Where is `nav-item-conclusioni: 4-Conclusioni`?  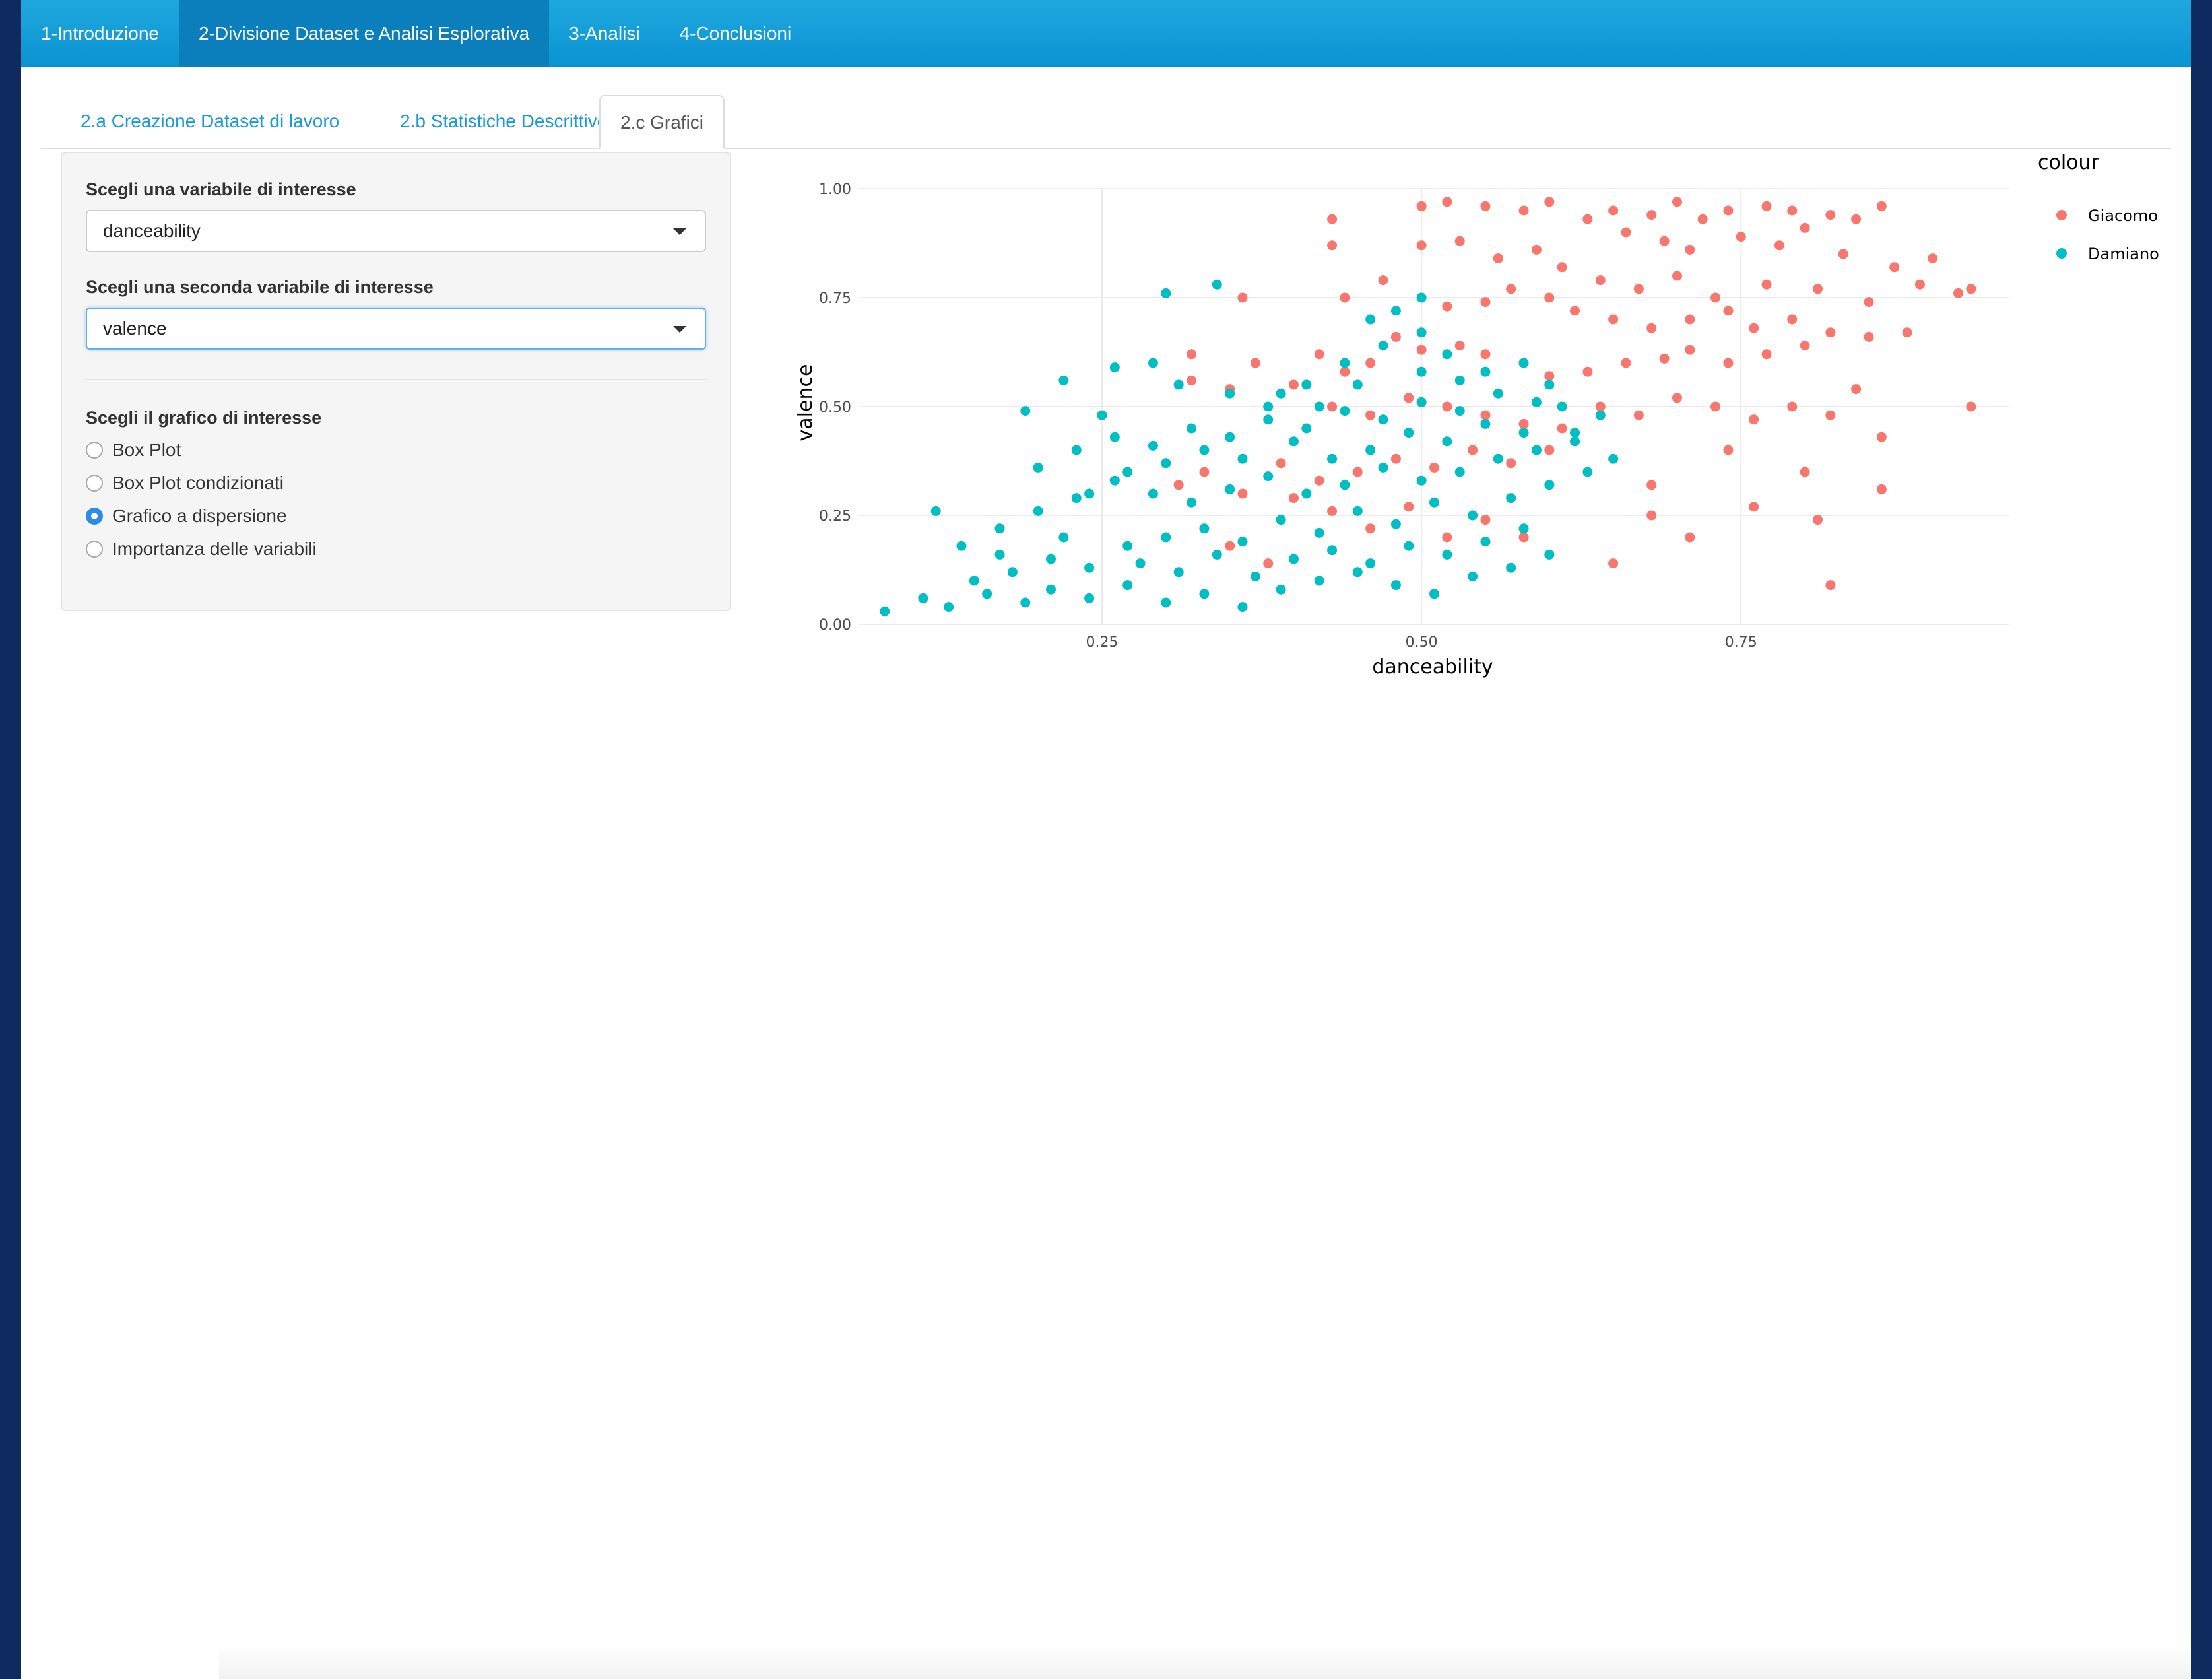 nav-item-conclusioni: 4-Conclusioni is located at coordinates (736, 33).